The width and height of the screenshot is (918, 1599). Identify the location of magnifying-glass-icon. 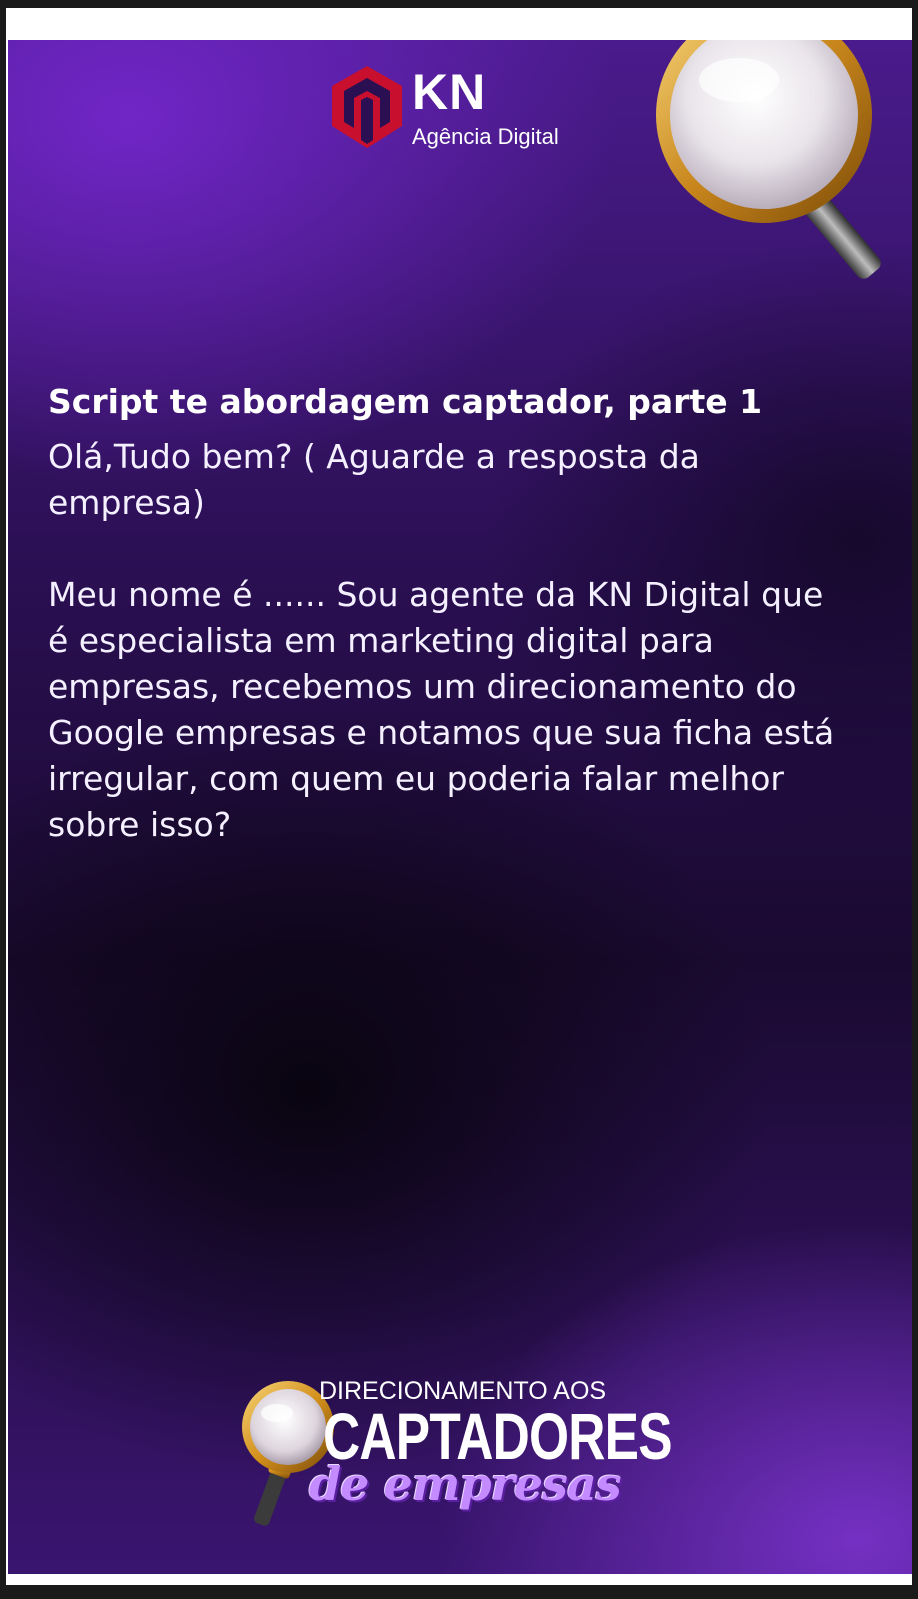
(768, 159).